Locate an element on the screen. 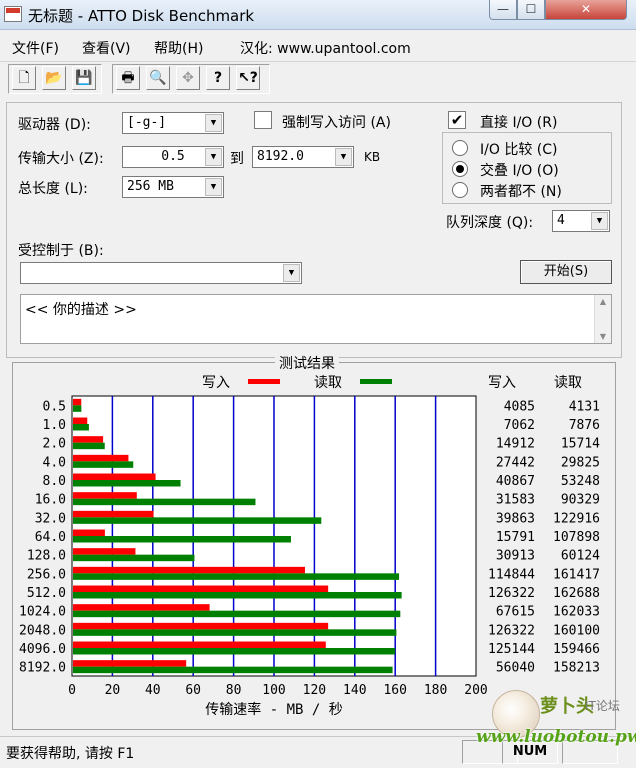 The width and height of the screenshot is (636, 768). x-tick-label: 160 is located at coordinates (394, 690).